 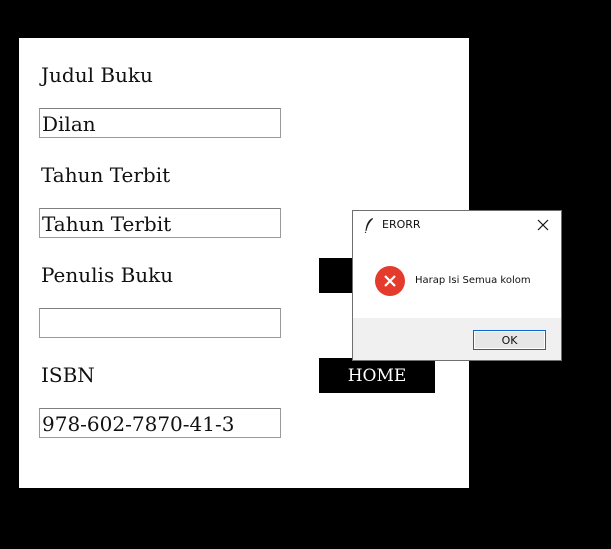 What do you see at coordinates (160, 423) in the screenshot?
I see `isbn-input: 978-602-7870-41-3` at bounding box center [160, 423].